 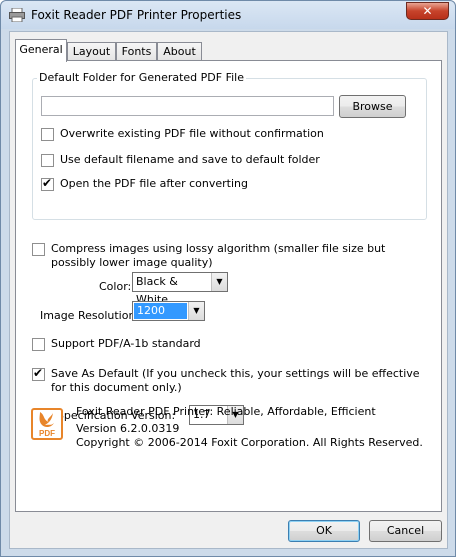 I want to click on open-after-checkbox, so click(x=47, y=183).